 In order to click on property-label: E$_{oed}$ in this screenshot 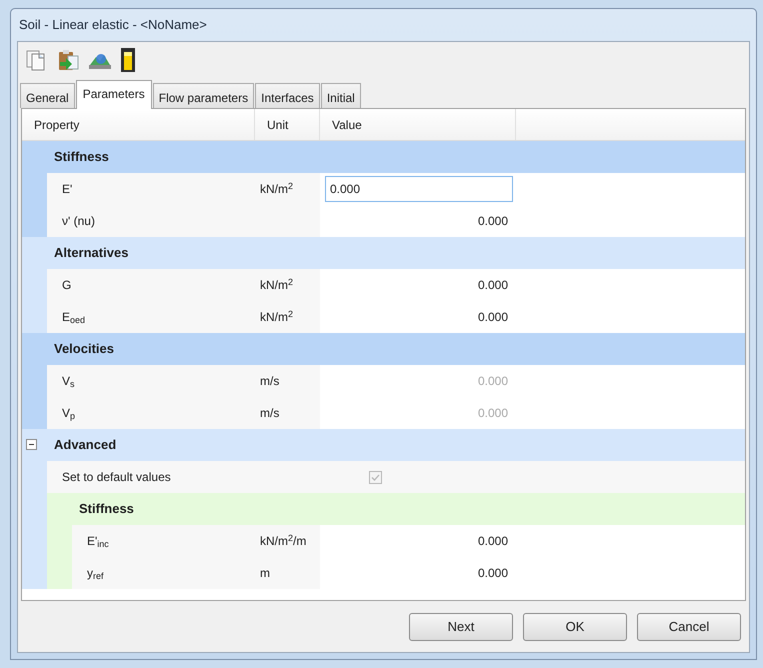, I will do `click(74, 317)`.